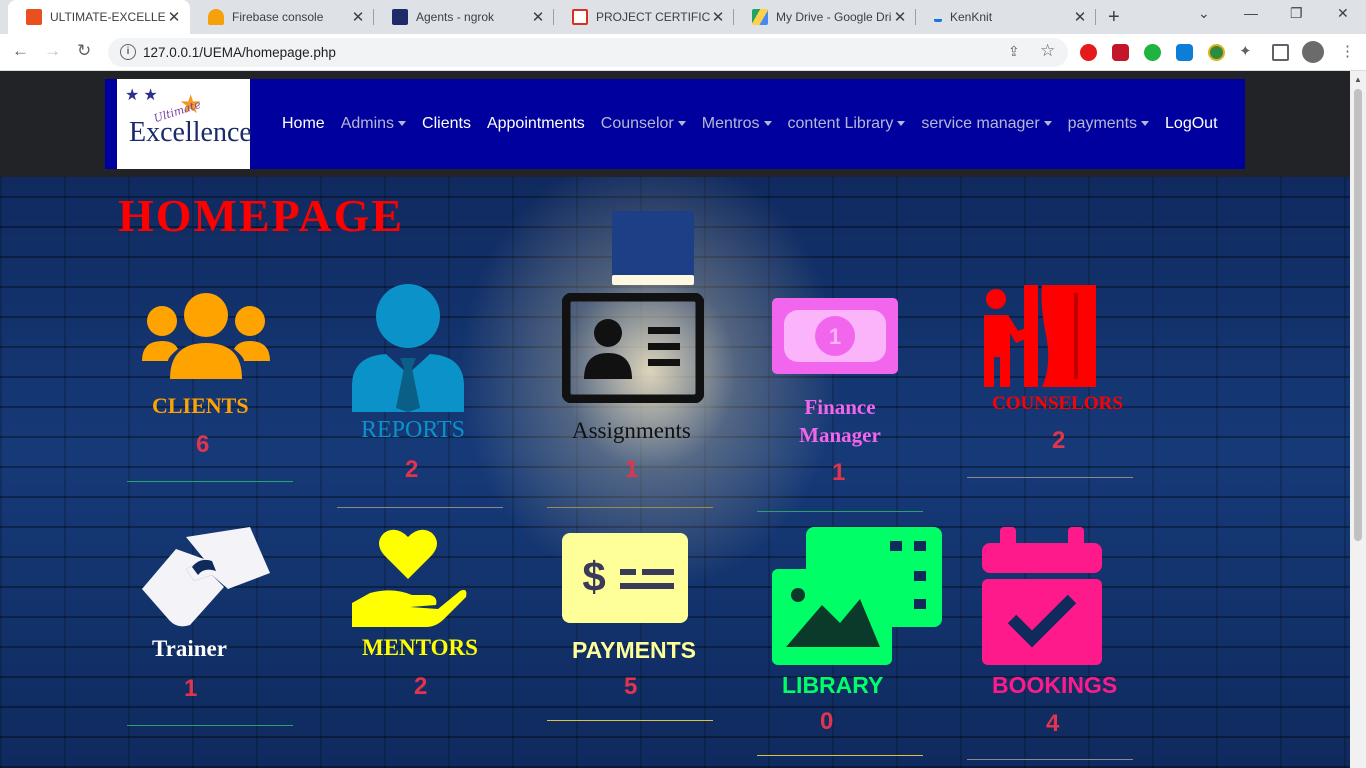  I want to click on site-logo: ★★ ★ Ultimate Excellence, so click(184, 124).